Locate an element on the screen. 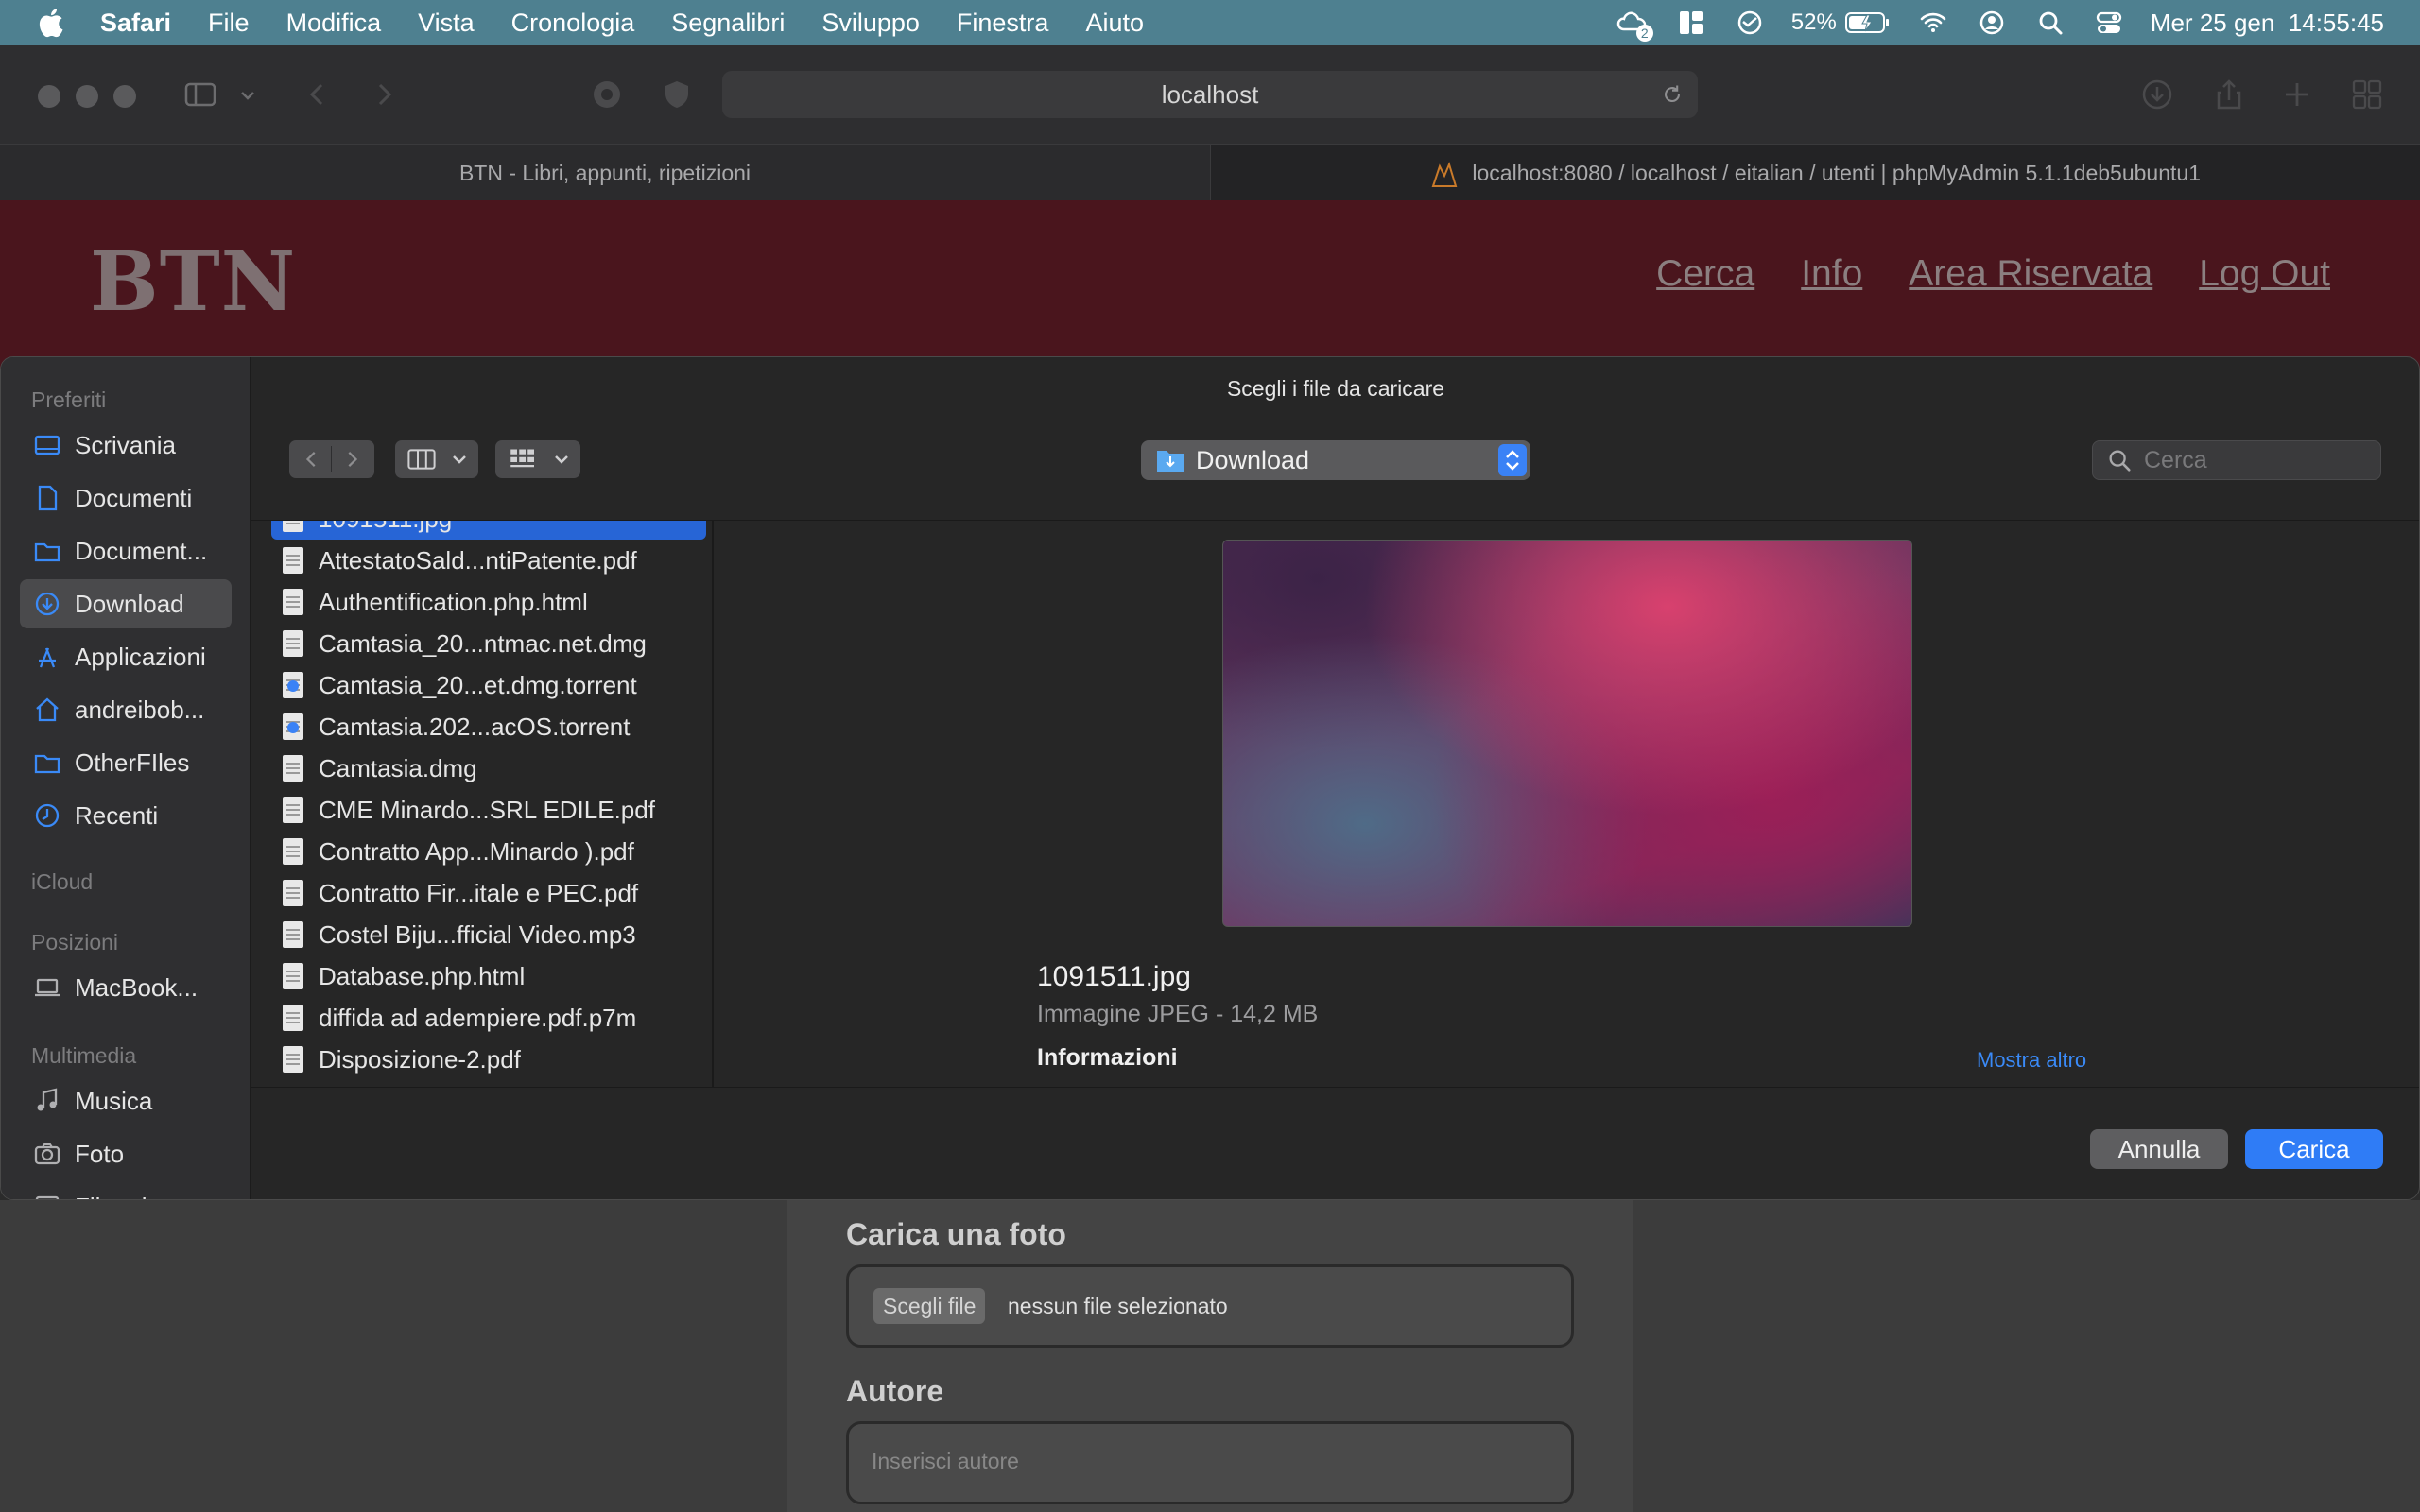 The width and height of the screenshot is (2420, 1512). location-popup: Download is located at coordinates (1335, 460).